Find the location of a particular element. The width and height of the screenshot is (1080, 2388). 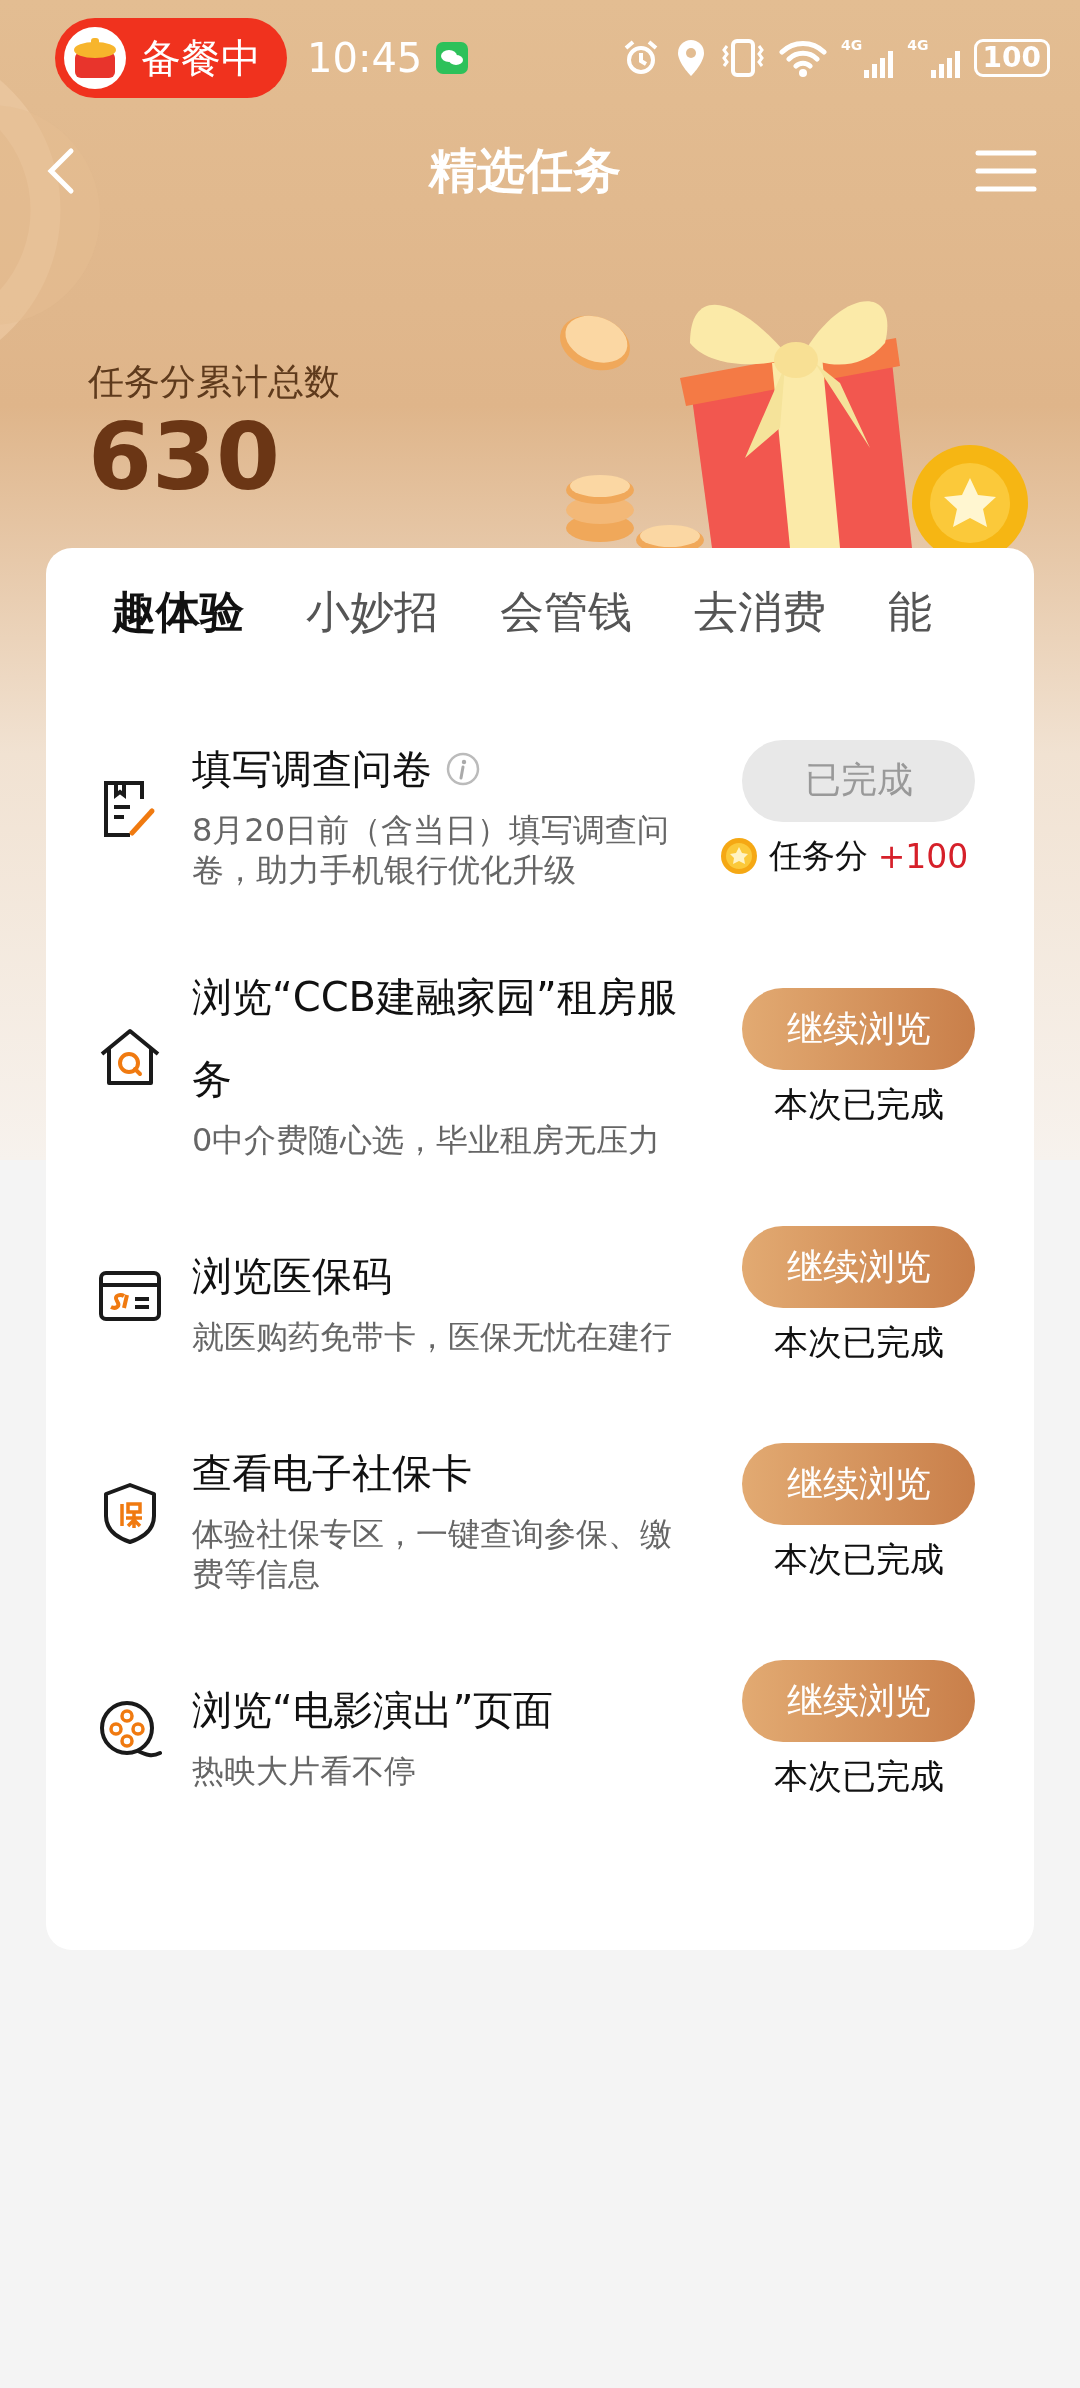

page-title: 精选任务 is located at coordinates (525, 170).